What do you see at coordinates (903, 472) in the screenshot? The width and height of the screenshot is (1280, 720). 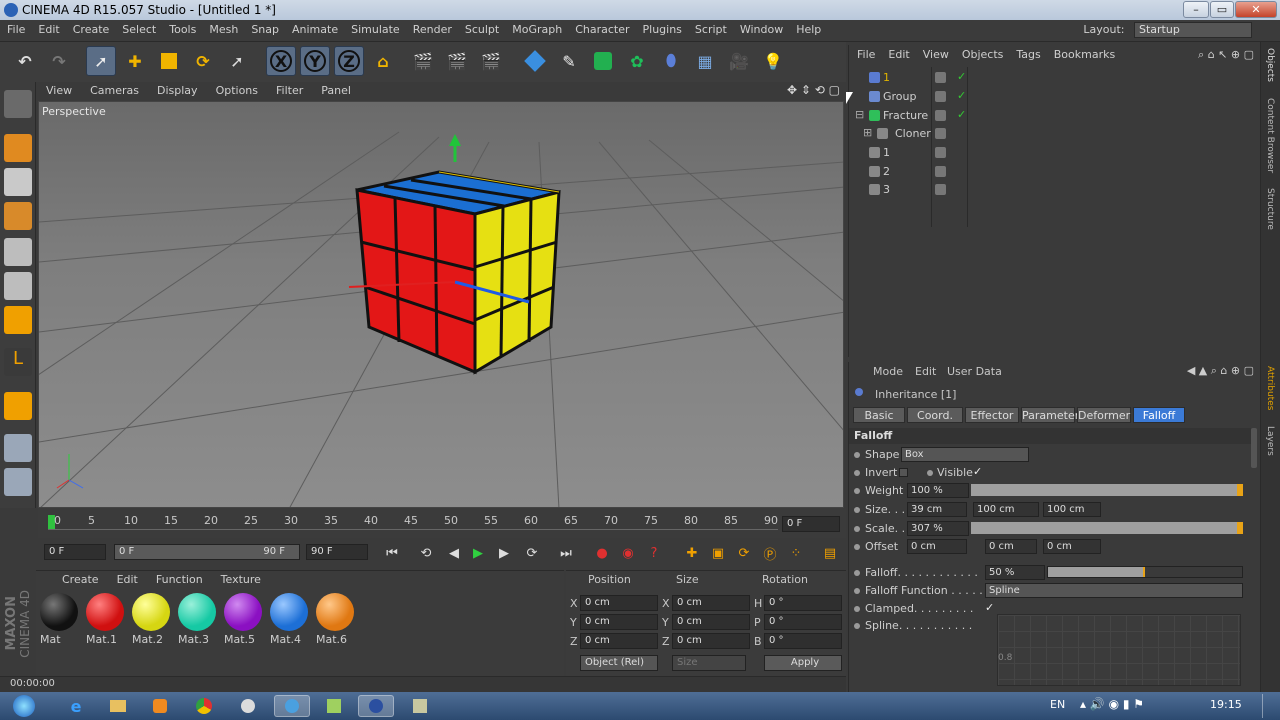 I see `invert-checkbox` at bounding box center [903, 472].